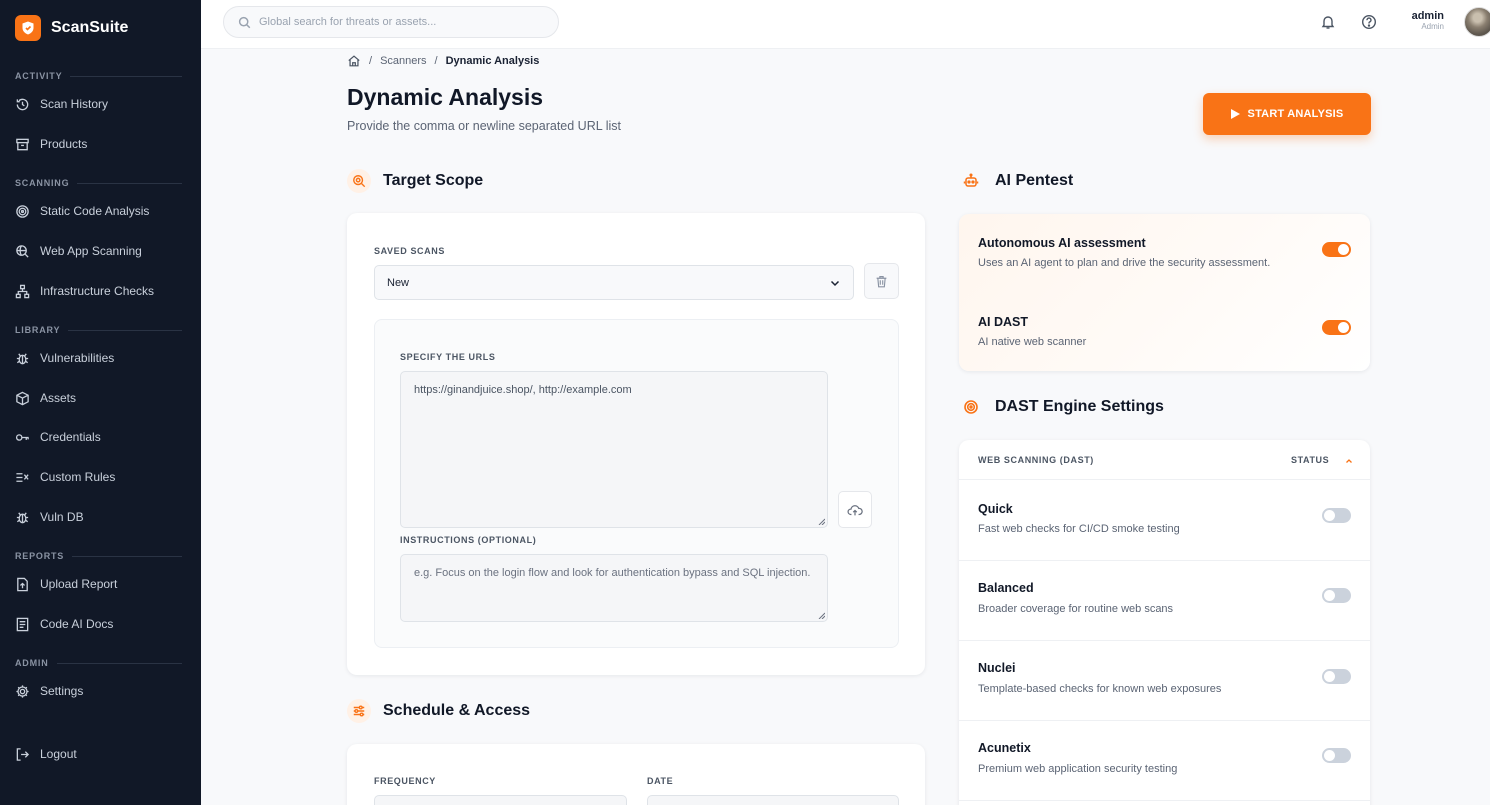 This screenshot has width=1490, height=805. What do you see at coordinates (1078, 769) in the screenshot?
I see `acunetix-desc: Premium web application security testing` at bounding box center [1078, 769].